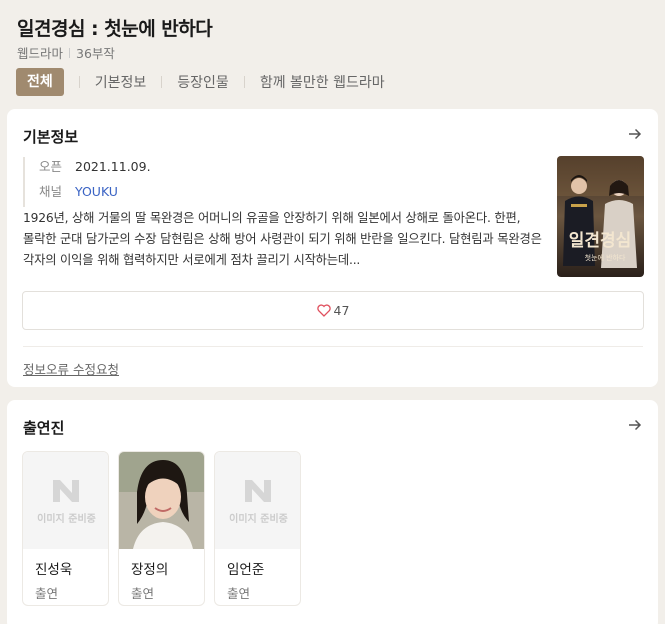 The image size is (665, 624). Describe the element at coordinates (121, 82) in the screenshot. I see `tab-basic-info: 기본정보` at that location.